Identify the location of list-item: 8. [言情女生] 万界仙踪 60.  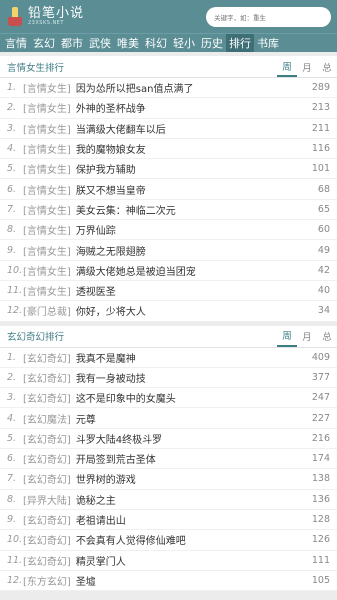
(168, 230).